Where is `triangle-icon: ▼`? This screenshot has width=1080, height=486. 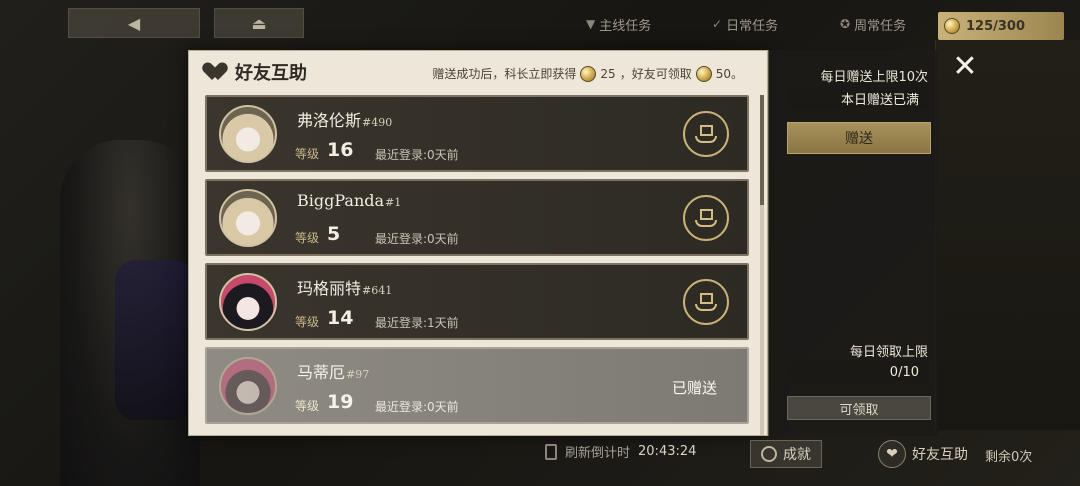 triangle-icon: ▼ is located at coordinates (591, 24).